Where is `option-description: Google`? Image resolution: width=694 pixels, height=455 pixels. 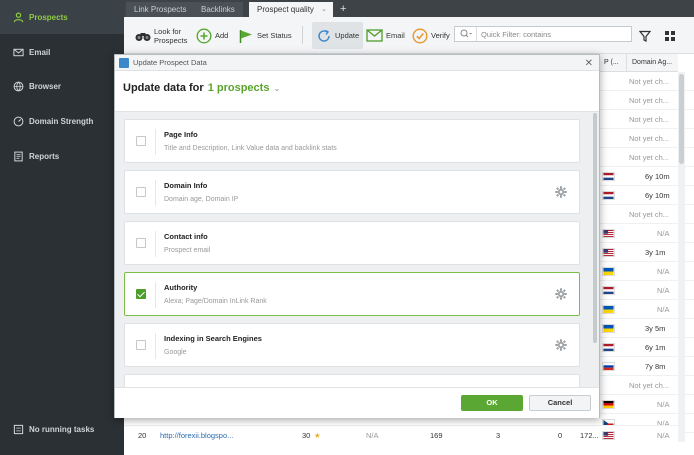 option-description: Google is located at coordinates (175, 352).